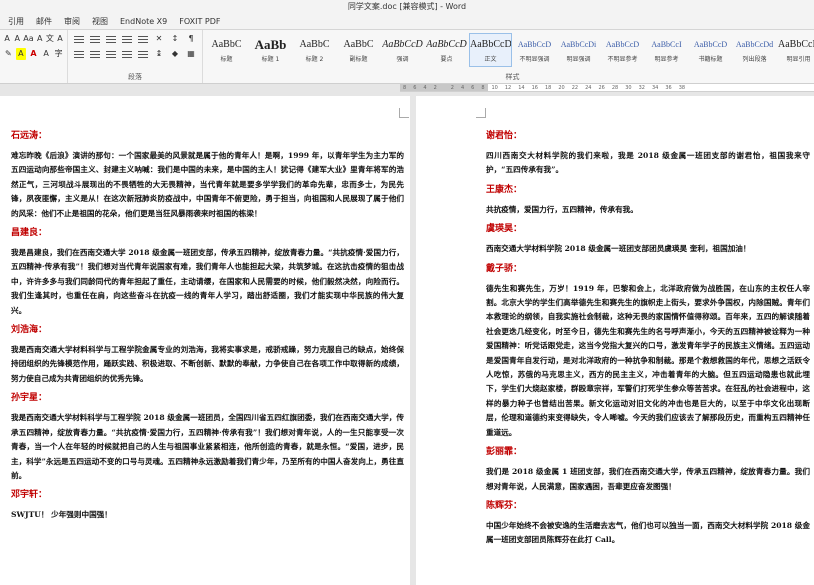  I want to click on style-gallery-item: AaBbC 标题 2, so click(314, 50).